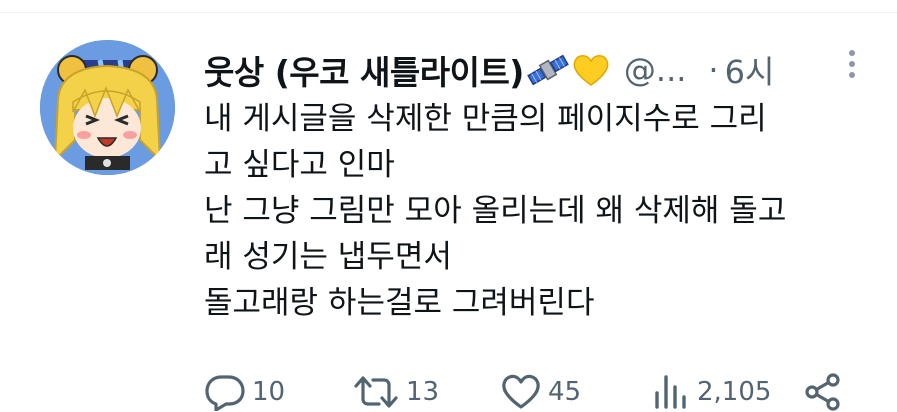 The height and width of the screenshot is (412, 897). I want to click on tweet-line: 고 싶다고 인마, so click(299, 165).